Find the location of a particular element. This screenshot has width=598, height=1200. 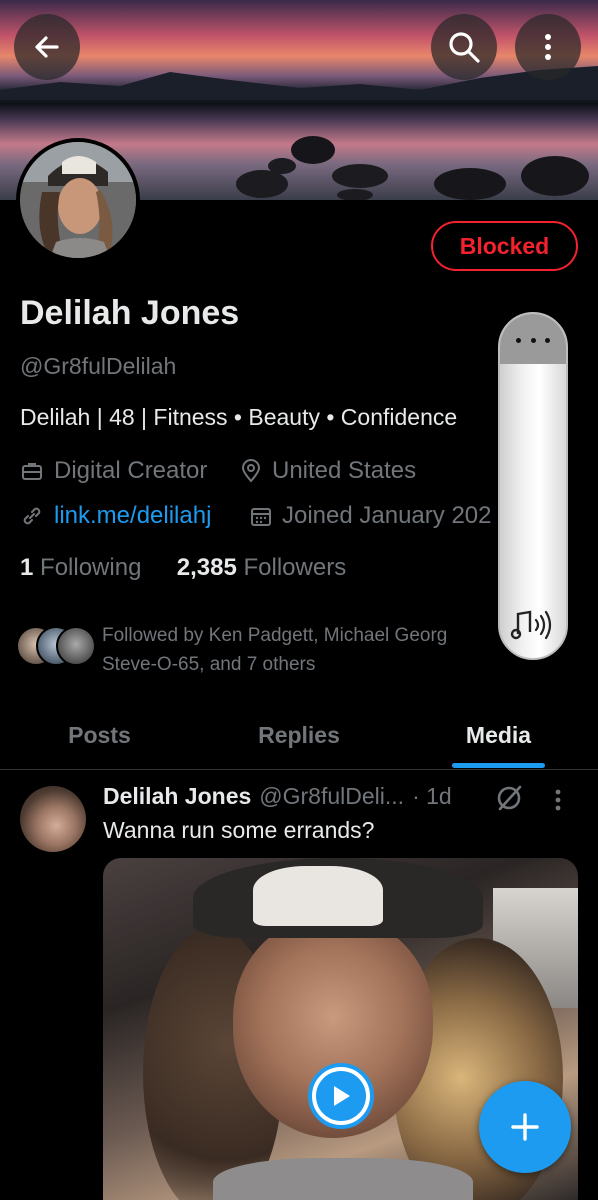

post-author-name: Delilah Jones is located at coordinates (177, 796).